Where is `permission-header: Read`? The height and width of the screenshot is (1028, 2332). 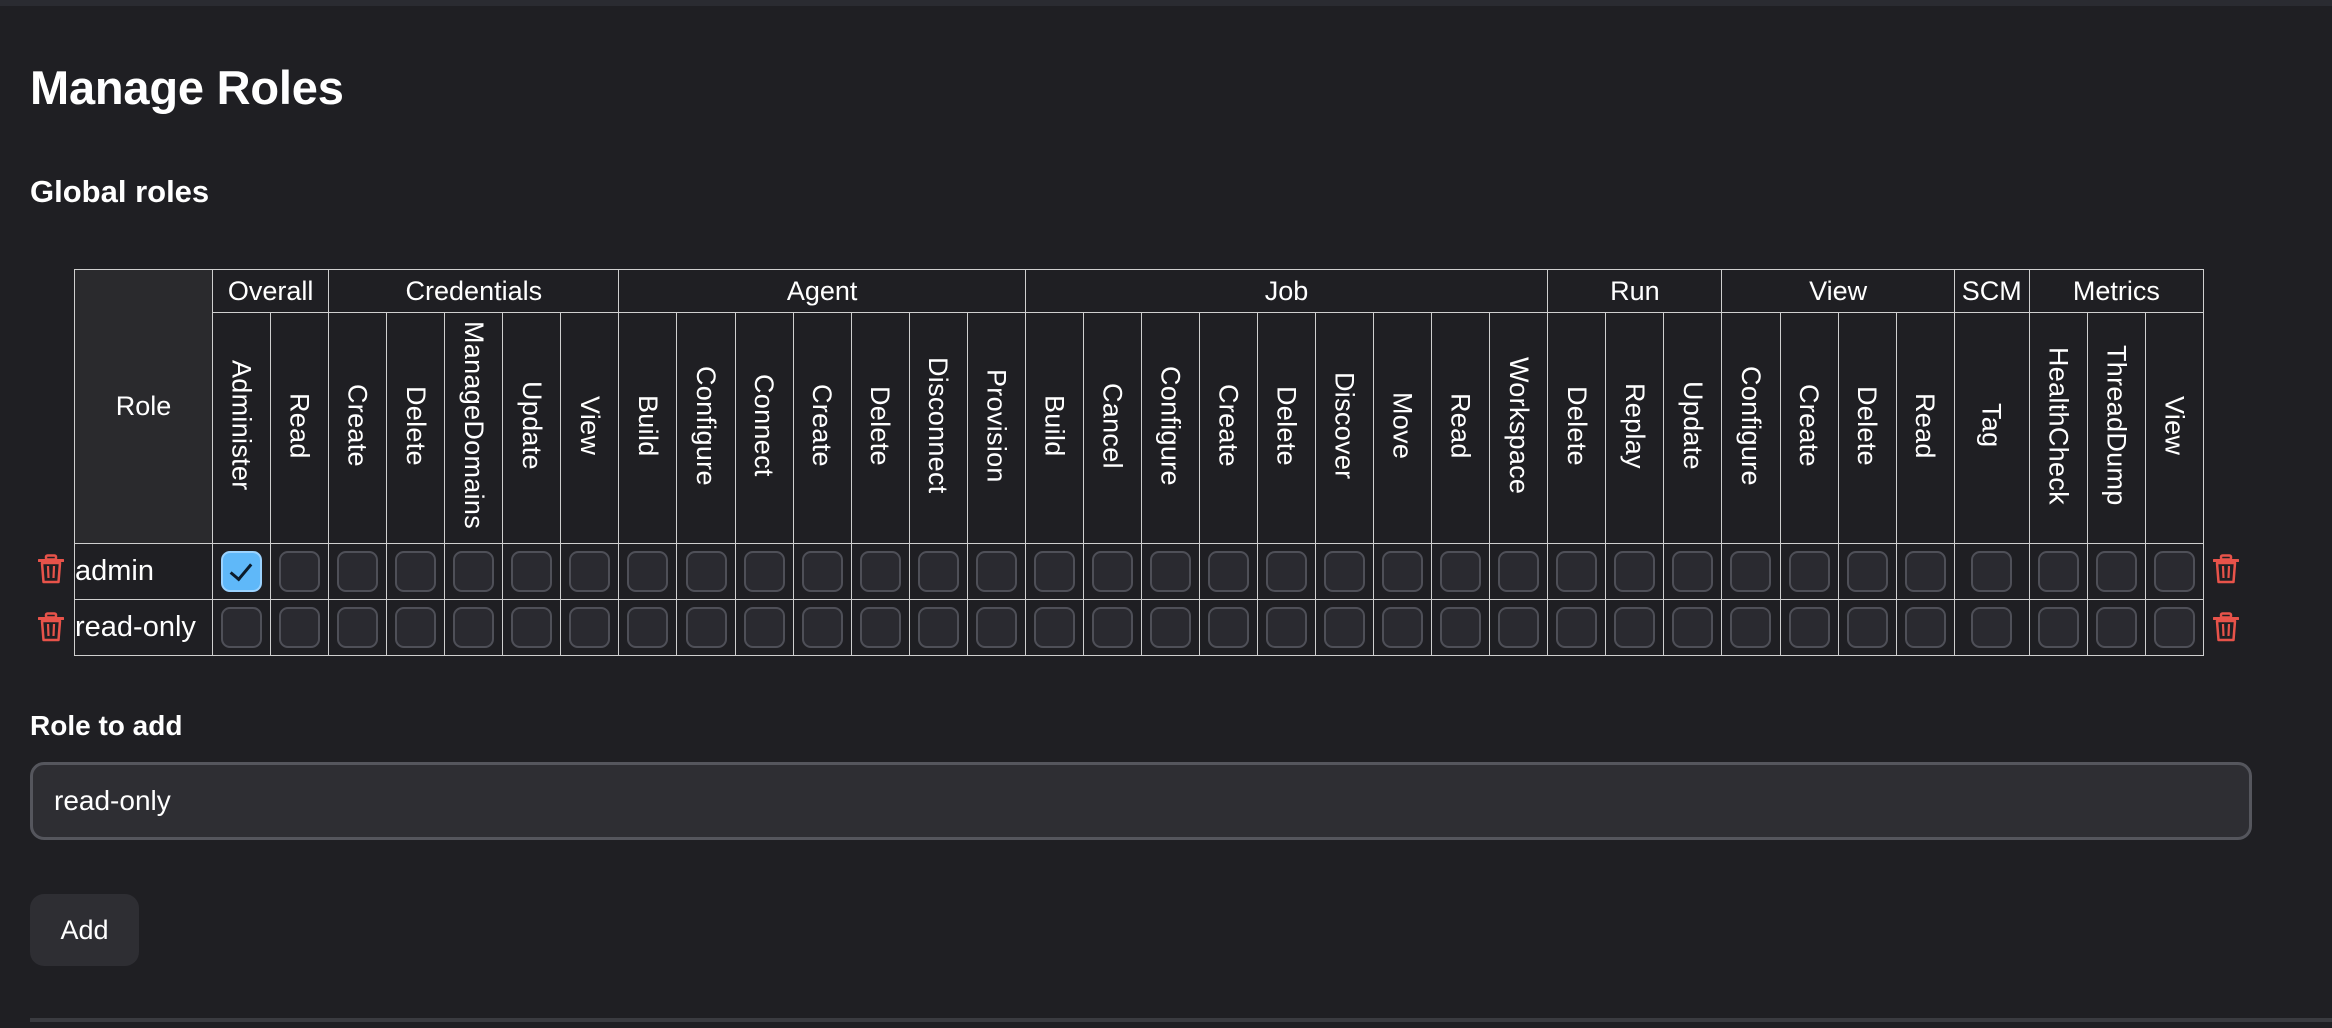 permission-header: Read is located at coordinates (1925, 428).